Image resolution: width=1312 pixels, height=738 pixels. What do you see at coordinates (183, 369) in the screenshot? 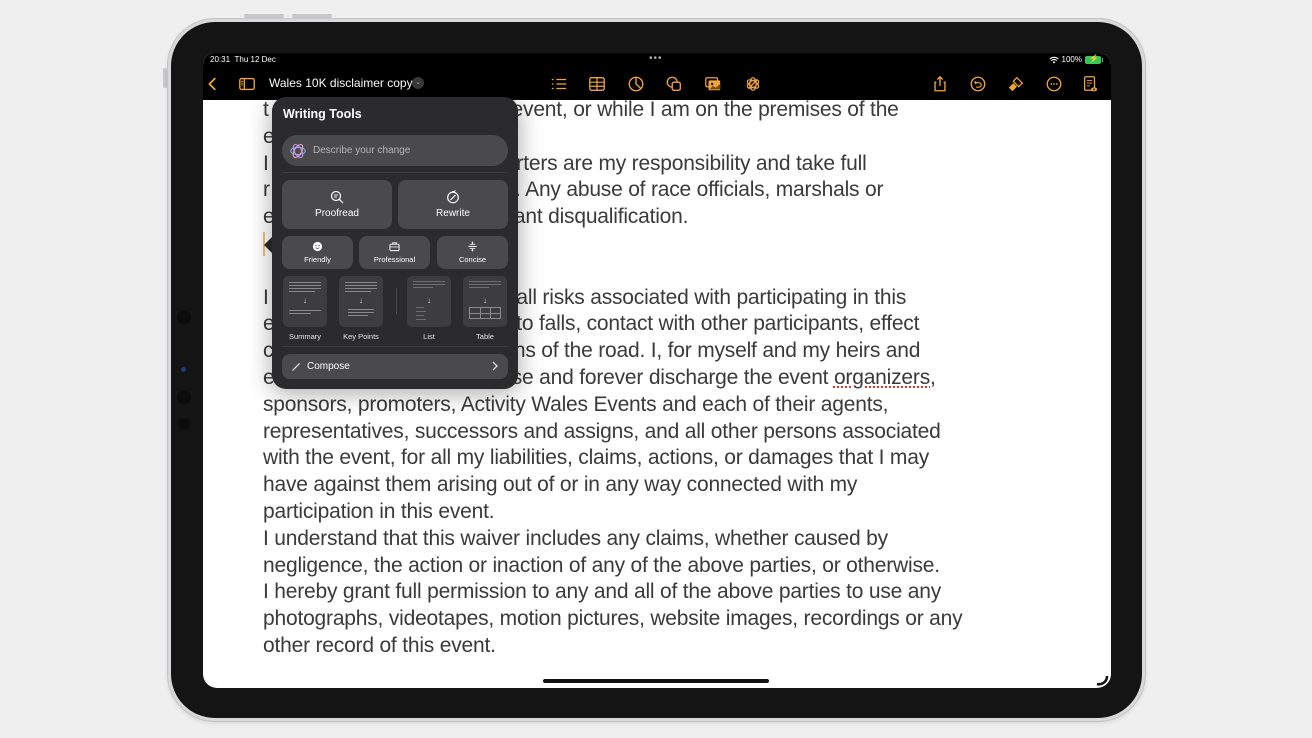
I see `front-camera` at bounding box center [183, 369].